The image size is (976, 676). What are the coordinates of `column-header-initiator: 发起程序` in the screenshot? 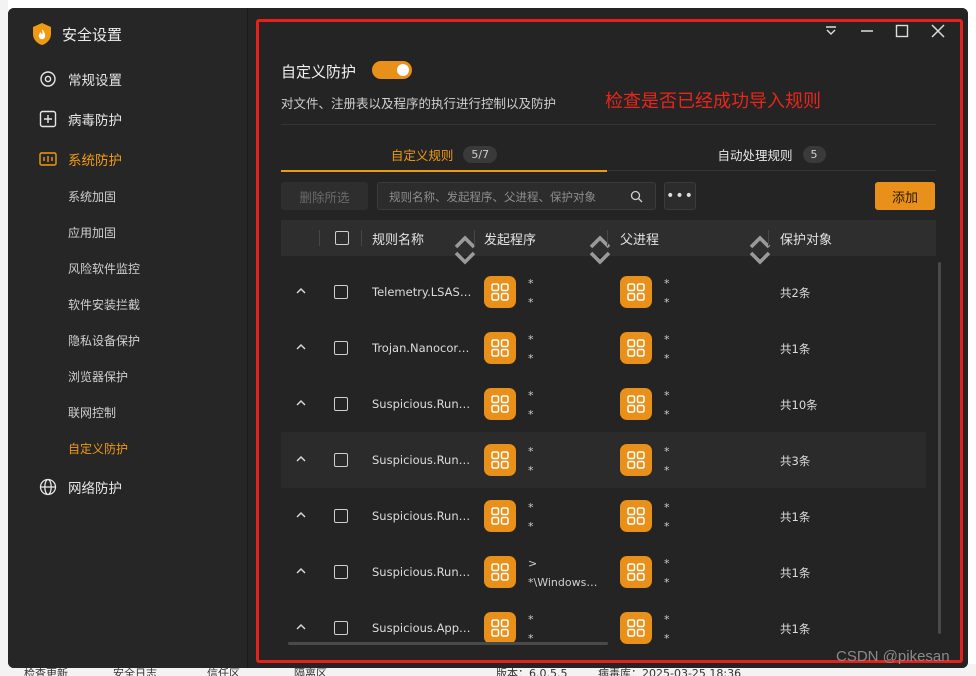 It's located at (510, 238).